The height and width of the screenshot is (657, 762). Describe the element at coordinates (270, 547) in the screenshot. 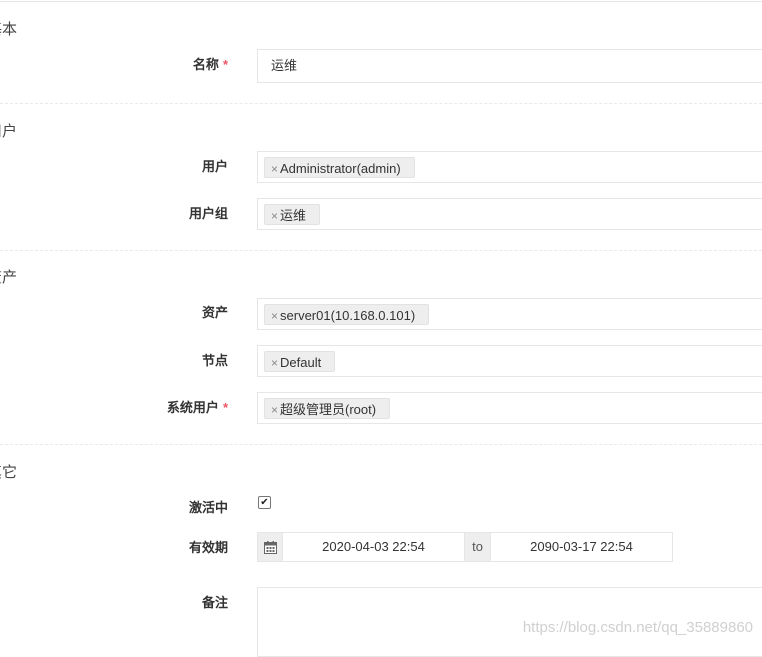

I see `calendar-icon` at that location.